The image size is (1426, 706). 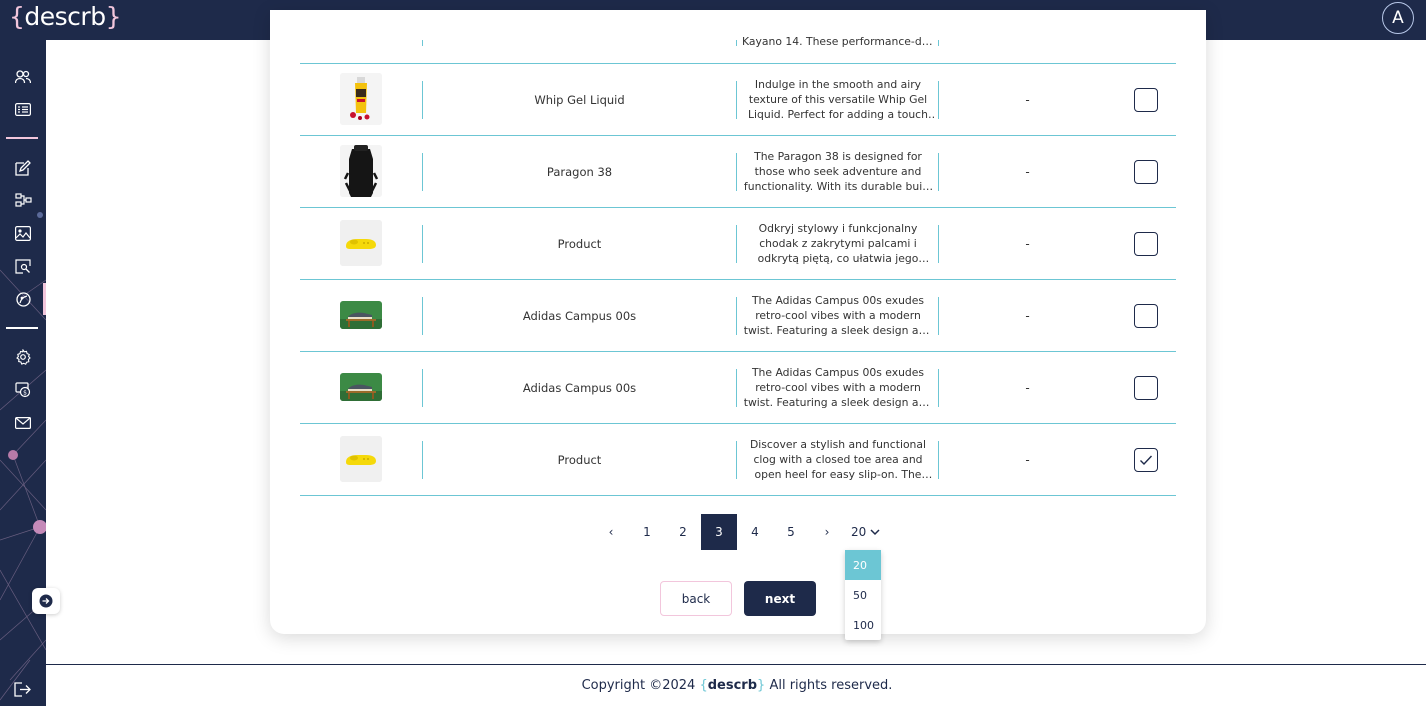 What do you see at coordinates (23, 266) in the screenshot?
I see `image-search-icon` at bounding box center [23, 266].